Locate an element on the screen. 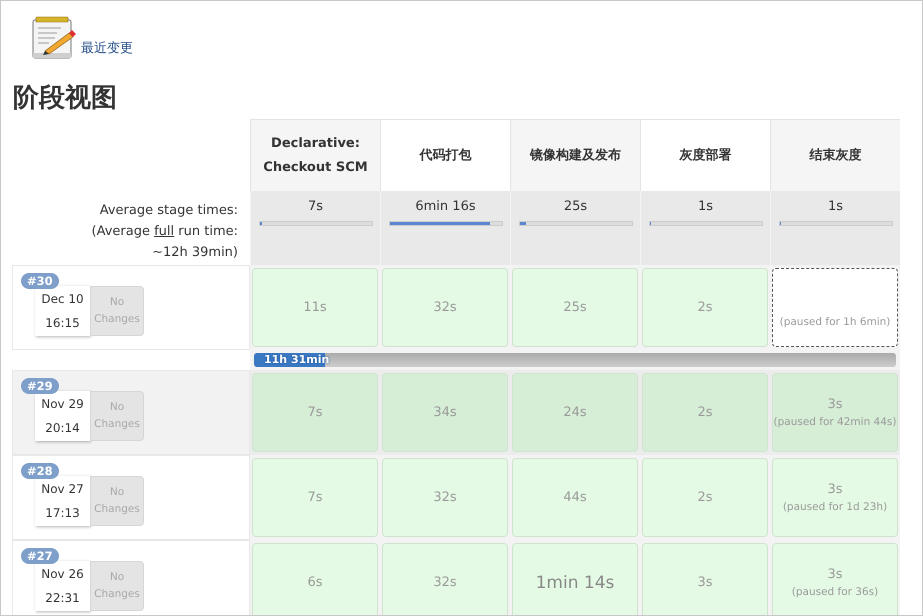 The image size is (923, 616). build-date: Nov 26 is located at coordinates (62, 574).